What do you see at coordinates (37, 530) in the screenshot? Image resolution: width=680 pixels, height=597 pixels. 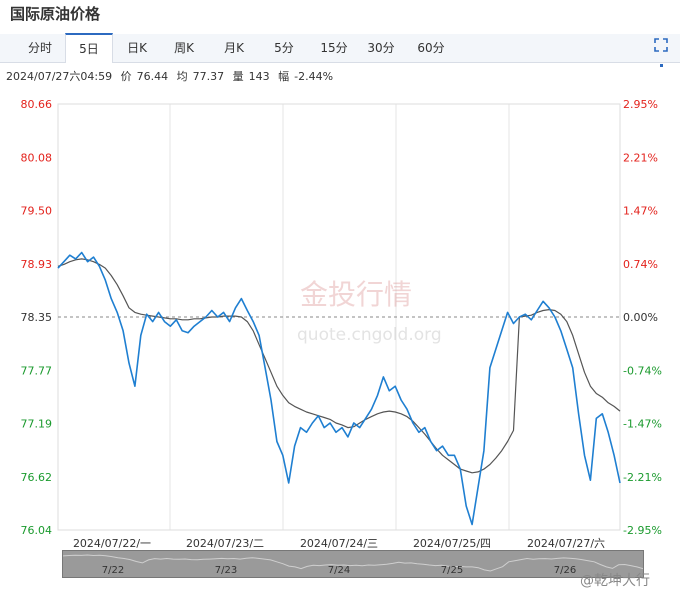 I see `y-tick-left: 76.04` at bounding box center [37, 530].